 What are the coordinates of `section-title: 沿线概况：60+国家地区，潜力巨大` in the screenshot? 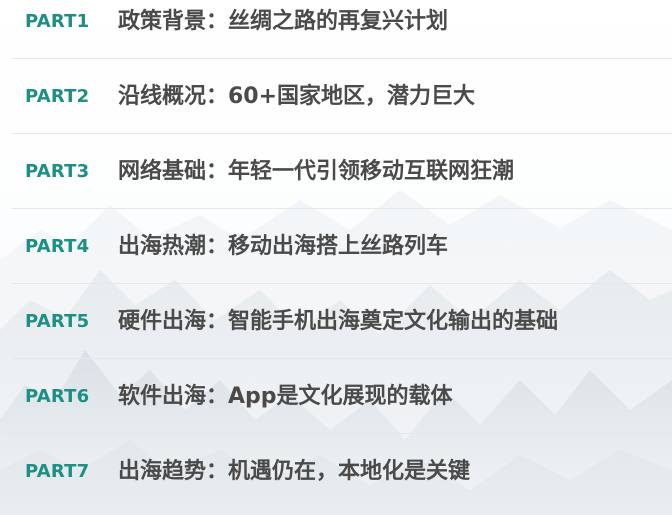 It's located at (297, 96).